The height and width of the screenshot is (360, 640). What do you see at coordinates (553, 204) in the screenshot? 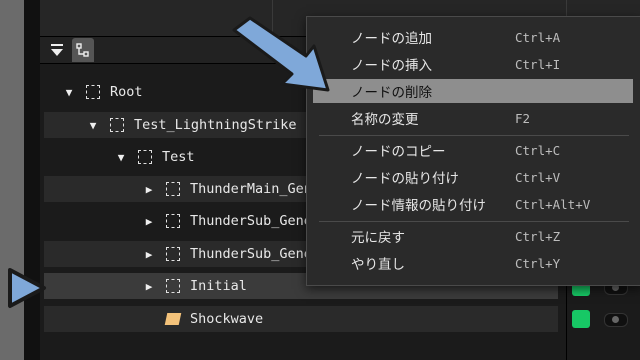
I see `menu-item-shortcut: Ctrl+Alt+V` at bounding box center [553, 204].